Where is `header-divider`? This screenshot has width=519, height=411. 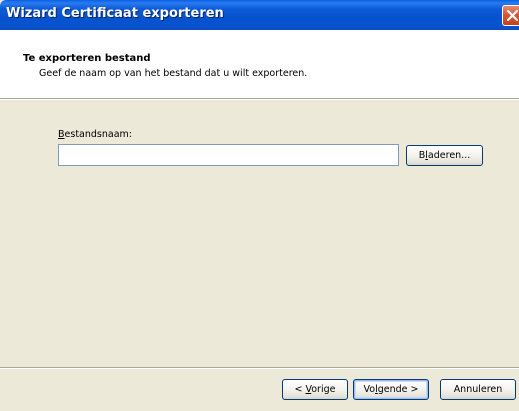 header-divider is located at coordinates (259, 99).